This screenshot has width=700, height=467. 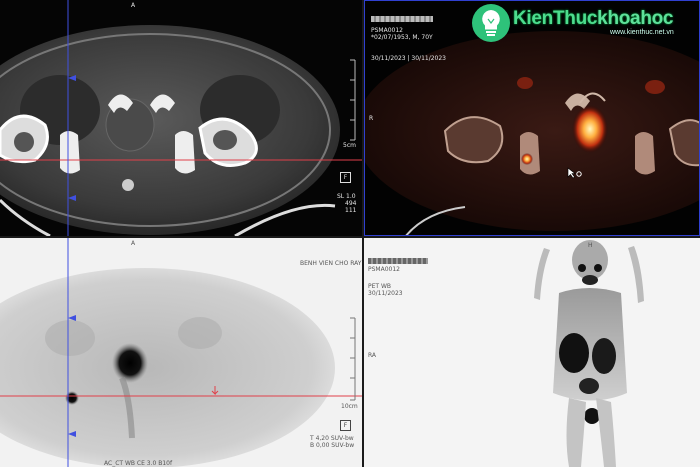 What do you see at coordinates (398, 261) in the screenshot?
I see `mip-redacted-name` at bounding box center [398, 261].